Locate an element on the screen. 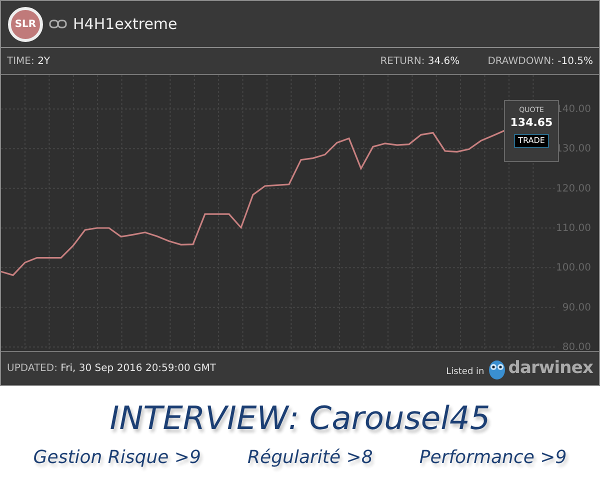 Image resolution: width=600 pixels, height=494 pixels. stat-text: DRAWDOWN: -10.5% is located at coordinates (540, 61).